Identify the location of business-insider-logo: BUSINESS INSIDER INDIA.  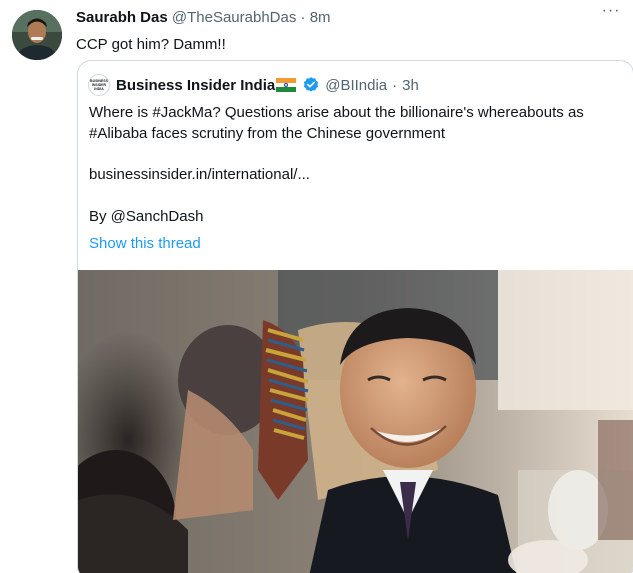
(99, 85).